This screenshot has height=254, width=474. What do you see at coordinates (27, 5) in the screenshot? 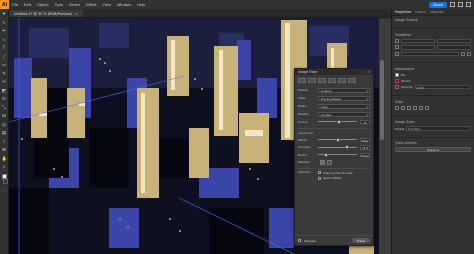
I see `menu-edit: Edit` at bounding box center [27, 5].